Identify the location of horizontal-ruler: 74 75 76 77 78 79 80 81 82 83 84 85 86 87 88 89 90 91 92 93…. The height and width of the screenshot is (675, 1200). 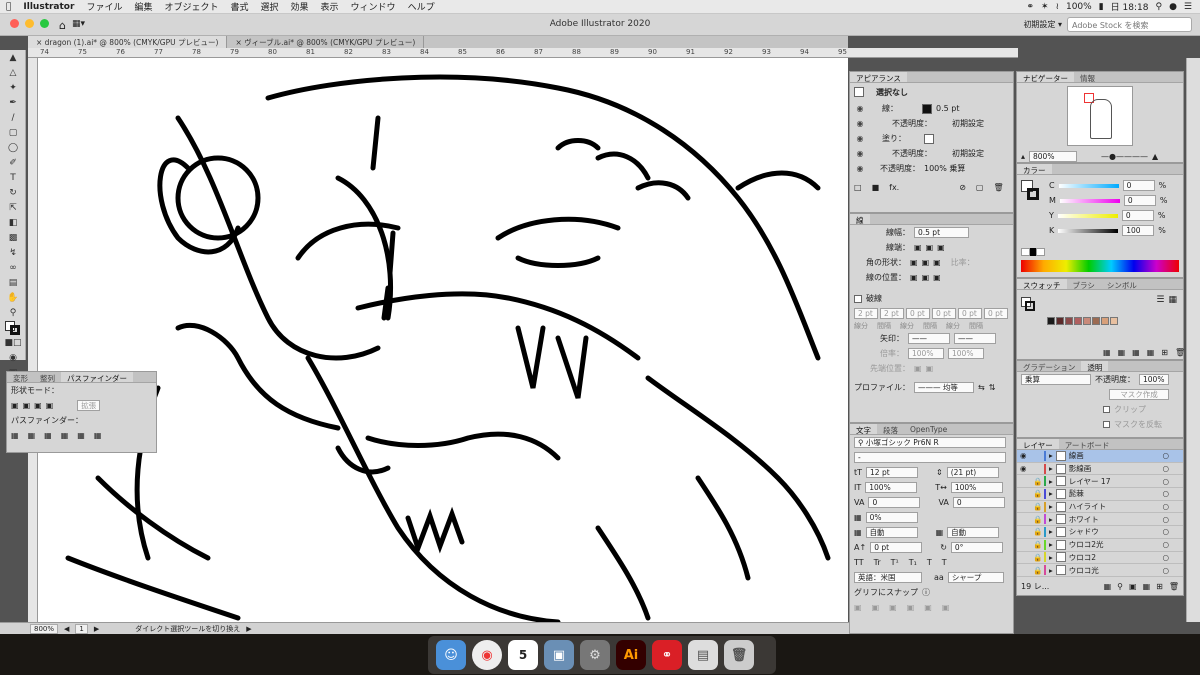
(523, 53).